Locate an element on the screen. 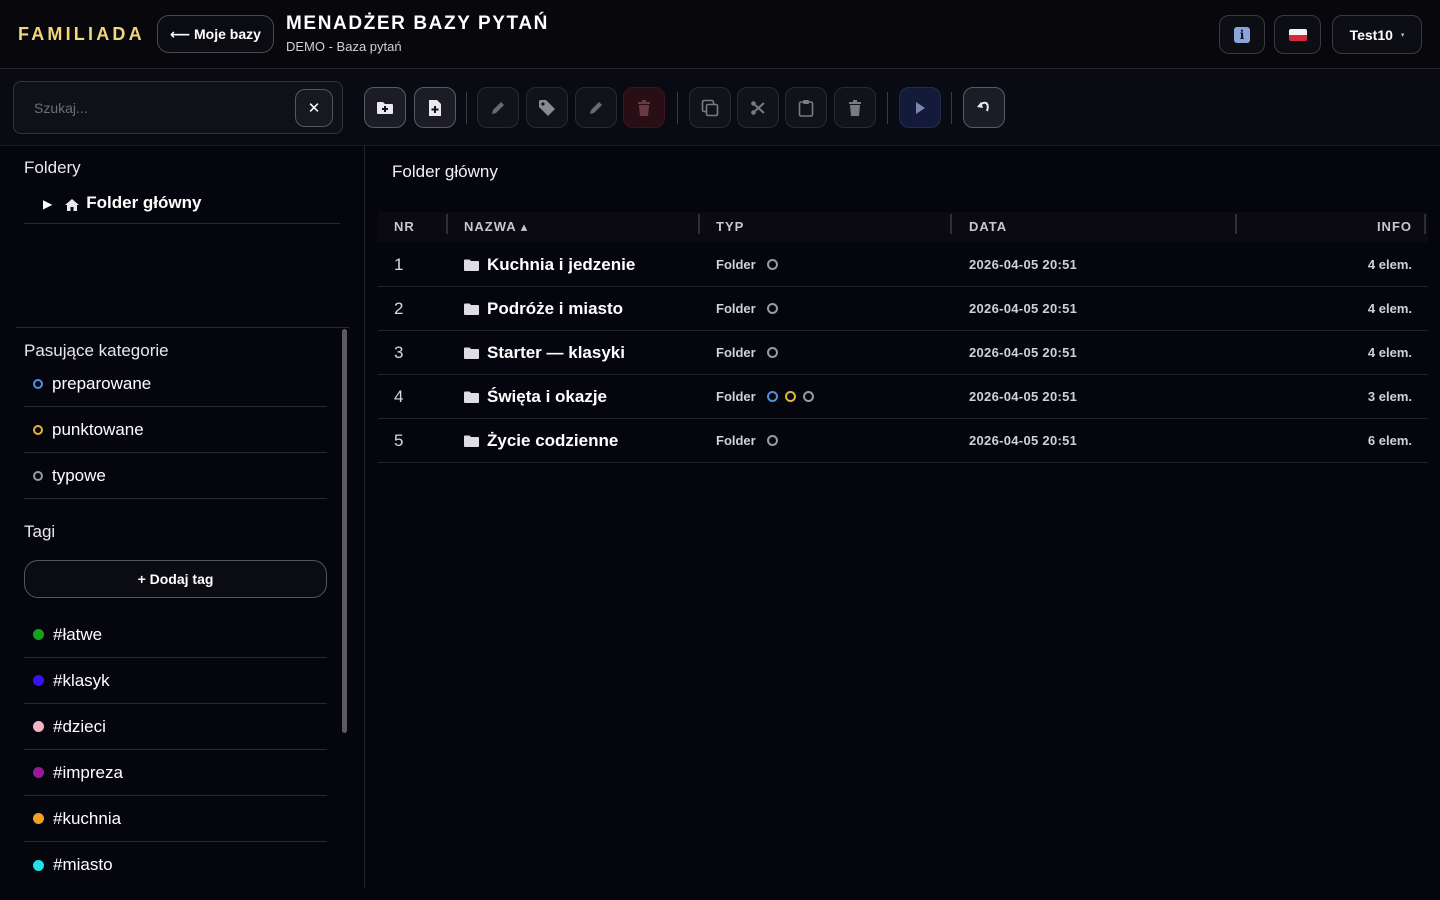 This screenshot has width=1440, height=900. language-button is located at coordinates (1297, 34).